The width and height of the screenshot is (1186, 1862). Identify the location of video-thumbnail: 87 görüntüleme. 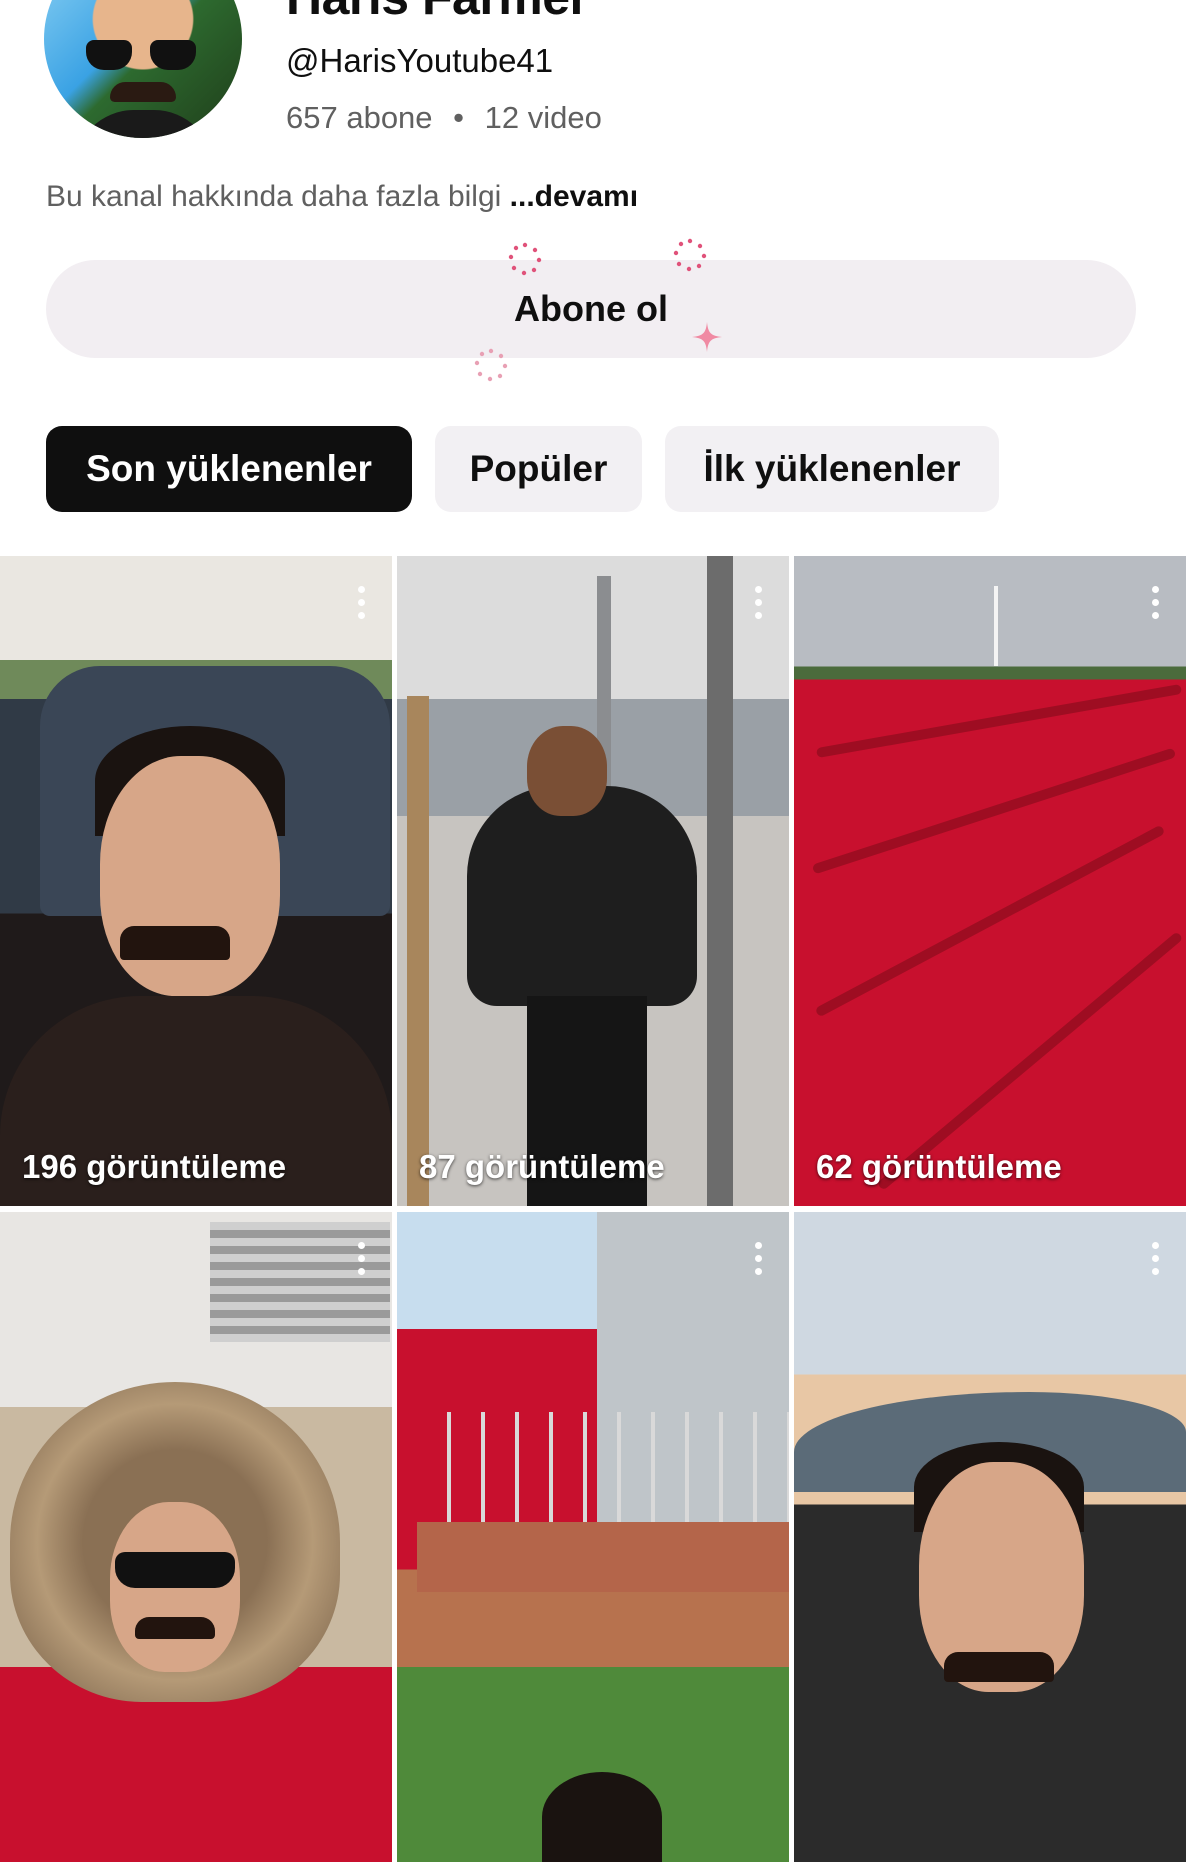
(593, 881).